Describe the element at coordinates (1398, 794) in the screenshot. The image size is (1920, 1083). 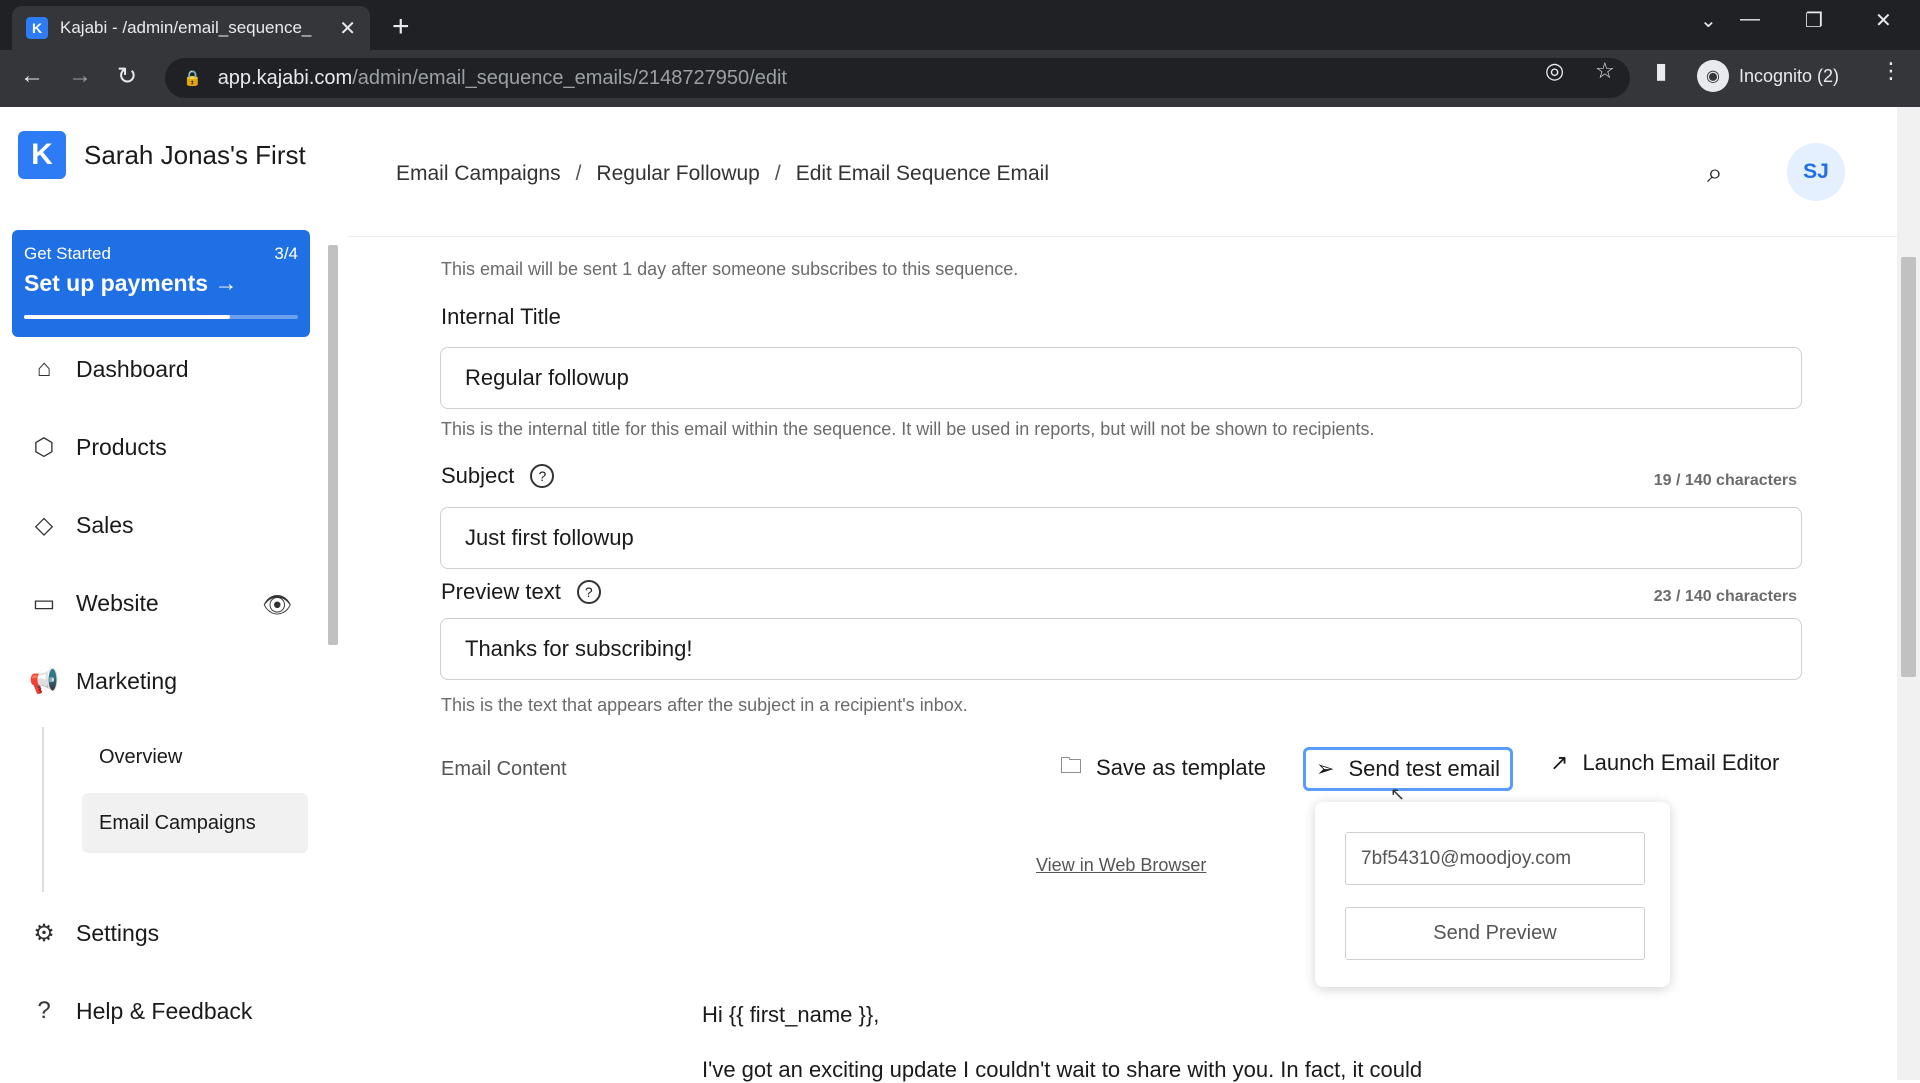
I see `mouse-cursor-icon: ↖` at that location.